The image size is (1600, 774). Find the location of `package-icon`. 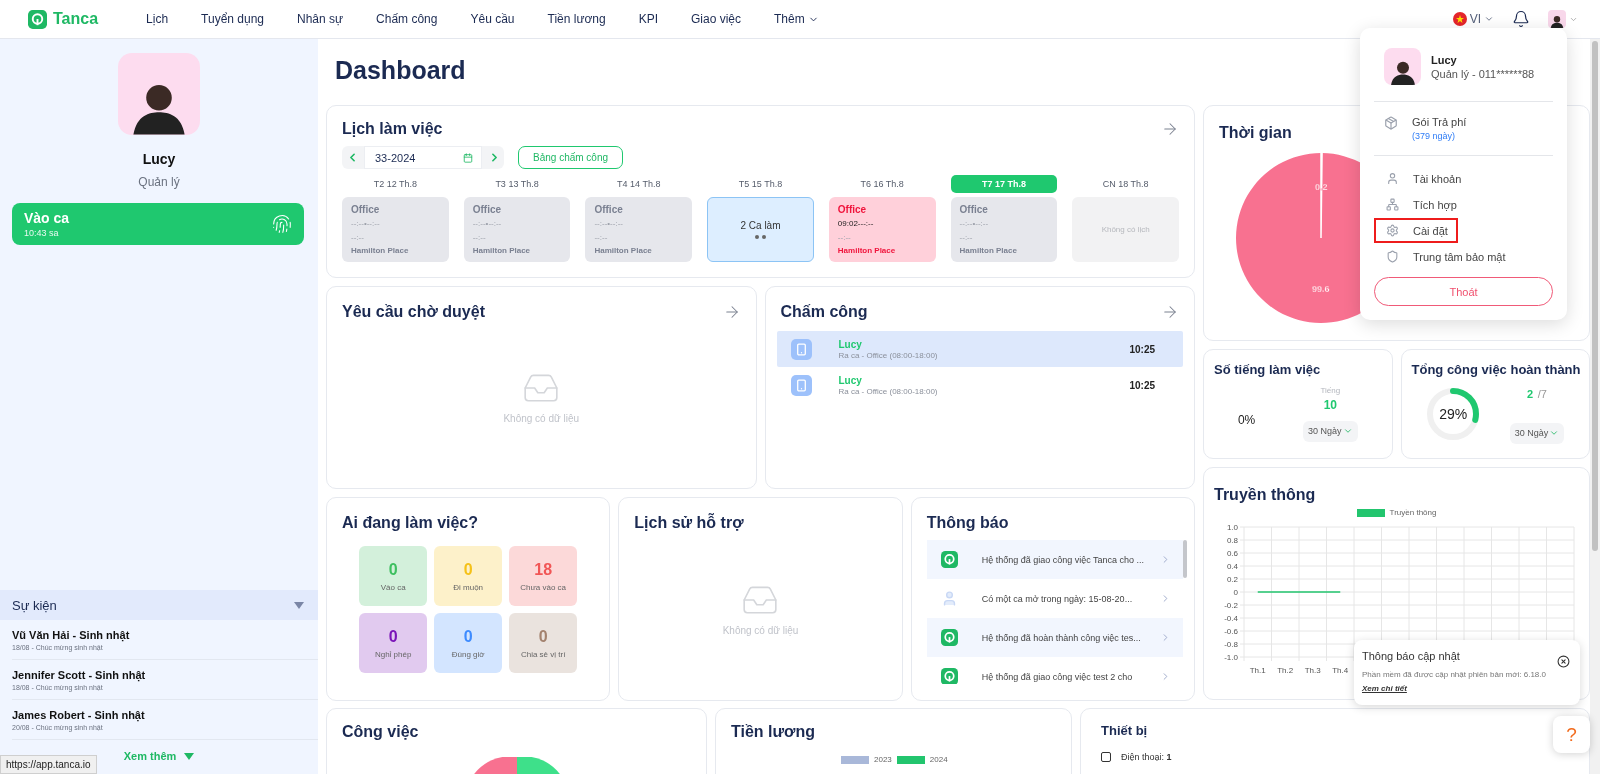

package-icon is located at coordinates (1391, 123).